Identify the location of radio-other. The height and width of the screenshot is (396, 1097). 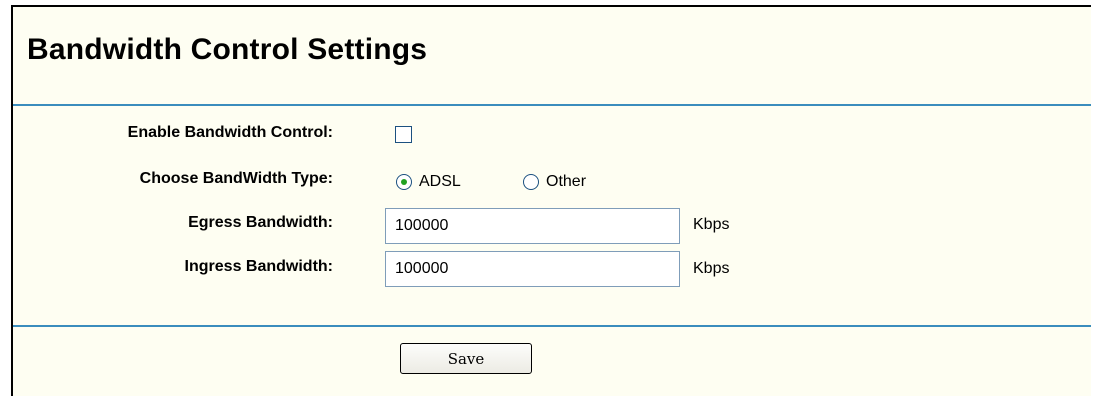
(531, 182).